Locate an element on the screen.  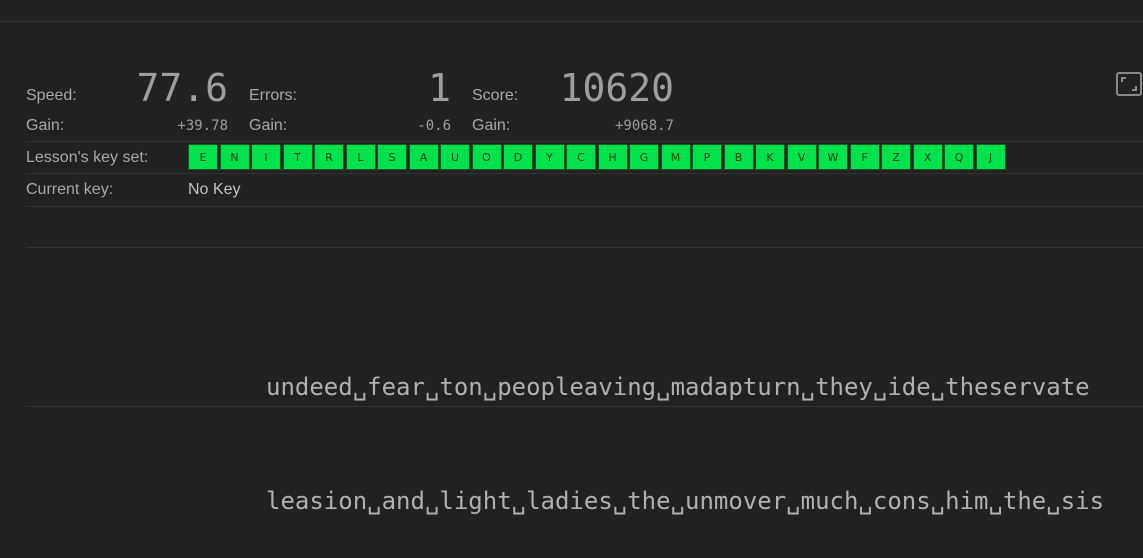
key-chip: B is located at coordinates (738, 157).